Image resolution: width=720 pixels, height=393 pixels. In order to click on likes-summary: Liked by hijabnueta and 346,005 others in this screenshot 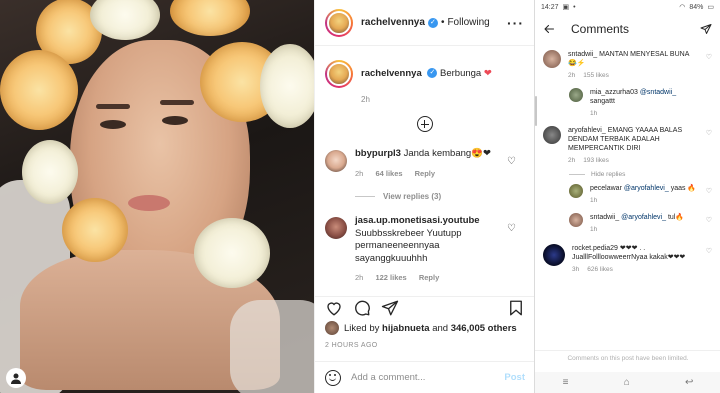, I will do `click(421, 328)`.